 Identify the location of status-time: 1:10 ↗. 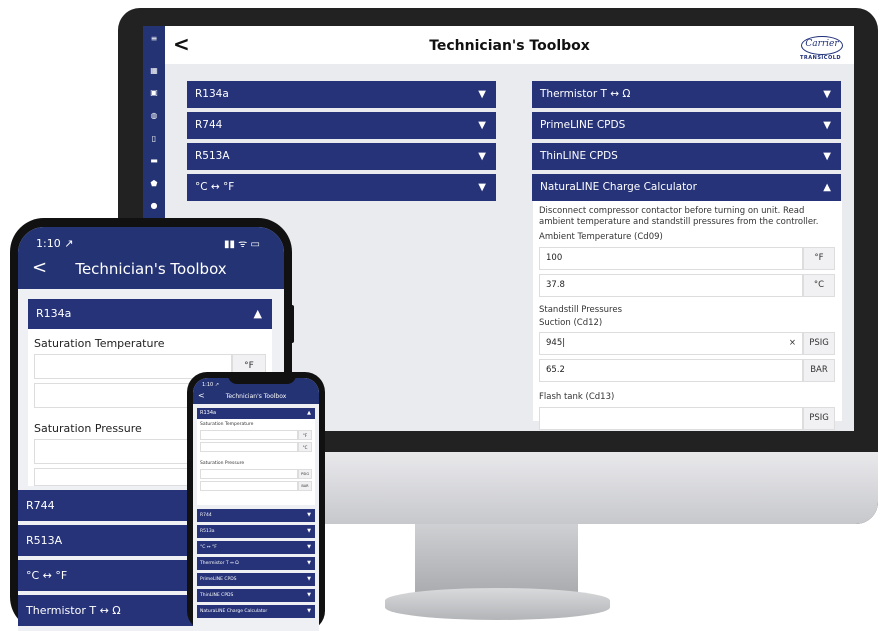
(211, 385).